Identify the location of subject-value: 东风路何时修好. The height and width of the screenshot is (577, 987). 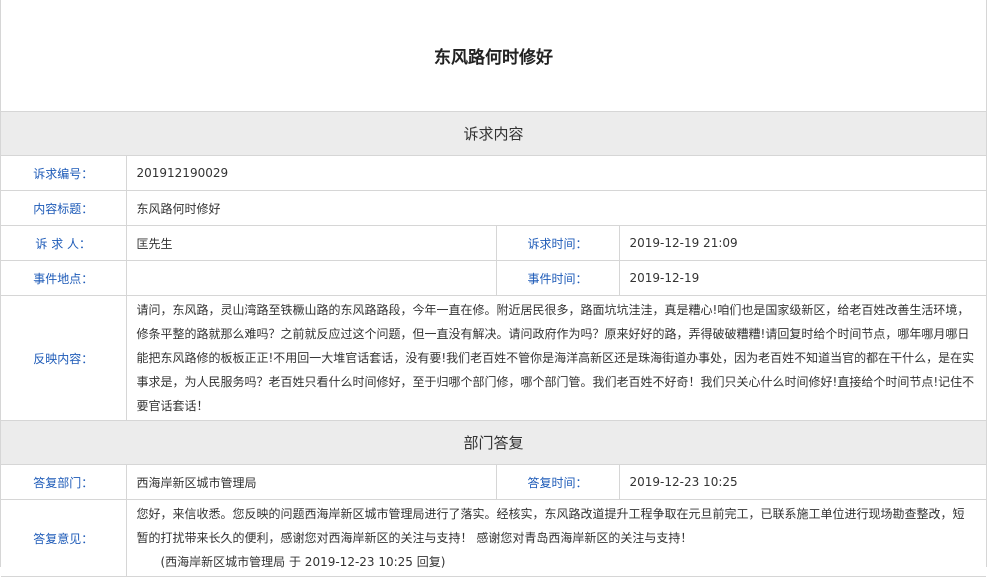
(556, 208).